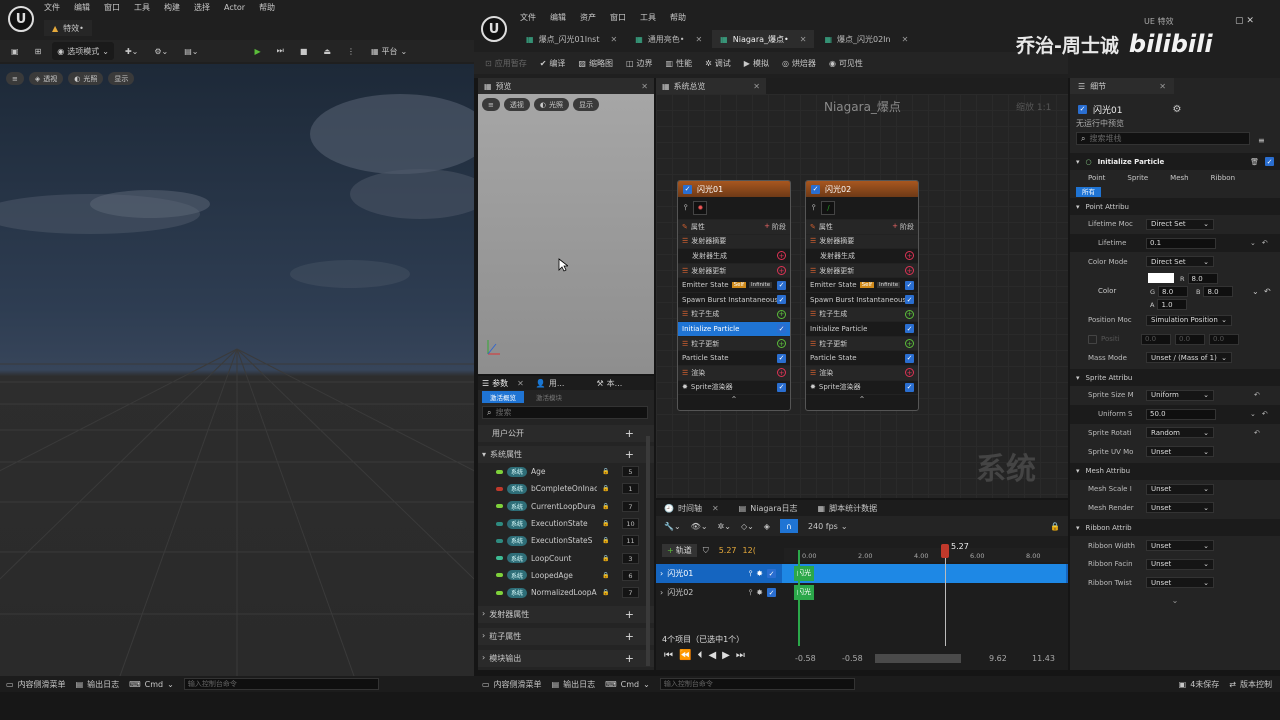 Image resolution: width=1280 pixels, height=720 pixels. I want to click on skip-forward-icon: ⏭, so click(740, 655).